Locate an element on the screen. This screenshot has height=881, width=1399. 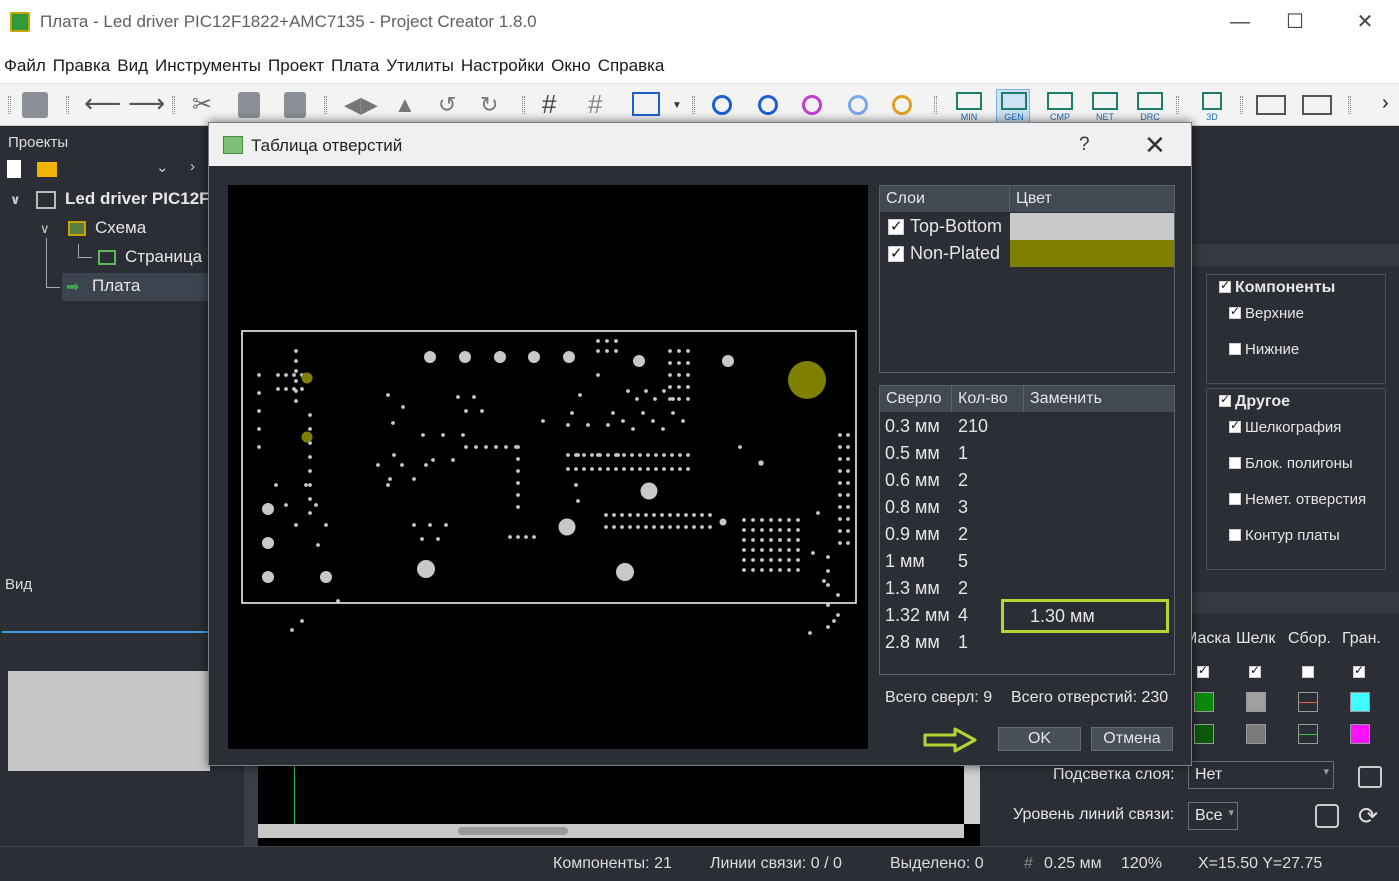
table-row: 2.8 мм 1 is located at coordinates (1027, 642).